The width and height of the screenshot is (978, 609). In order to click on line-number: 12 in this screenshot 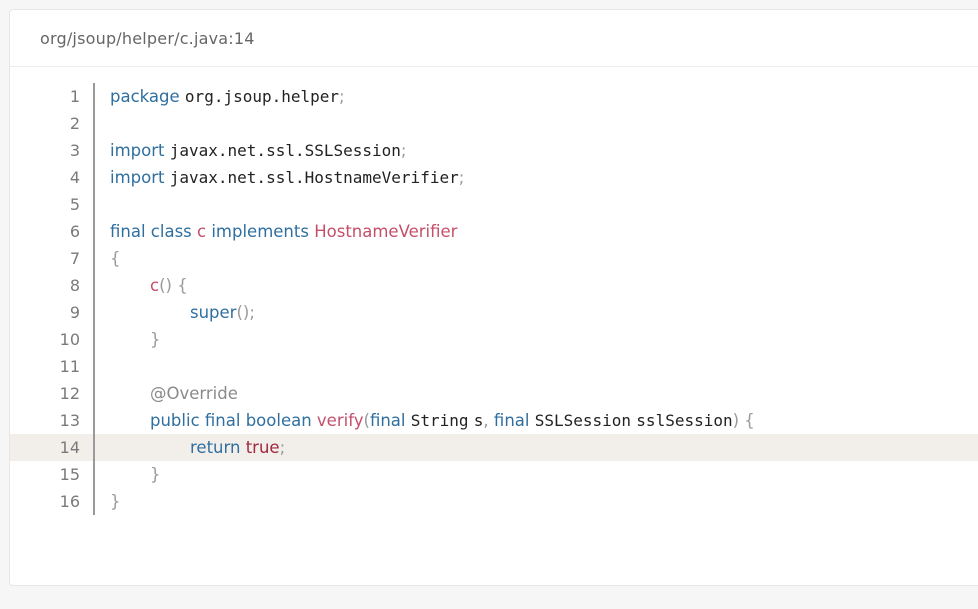, I will do `click(69, 393)`.